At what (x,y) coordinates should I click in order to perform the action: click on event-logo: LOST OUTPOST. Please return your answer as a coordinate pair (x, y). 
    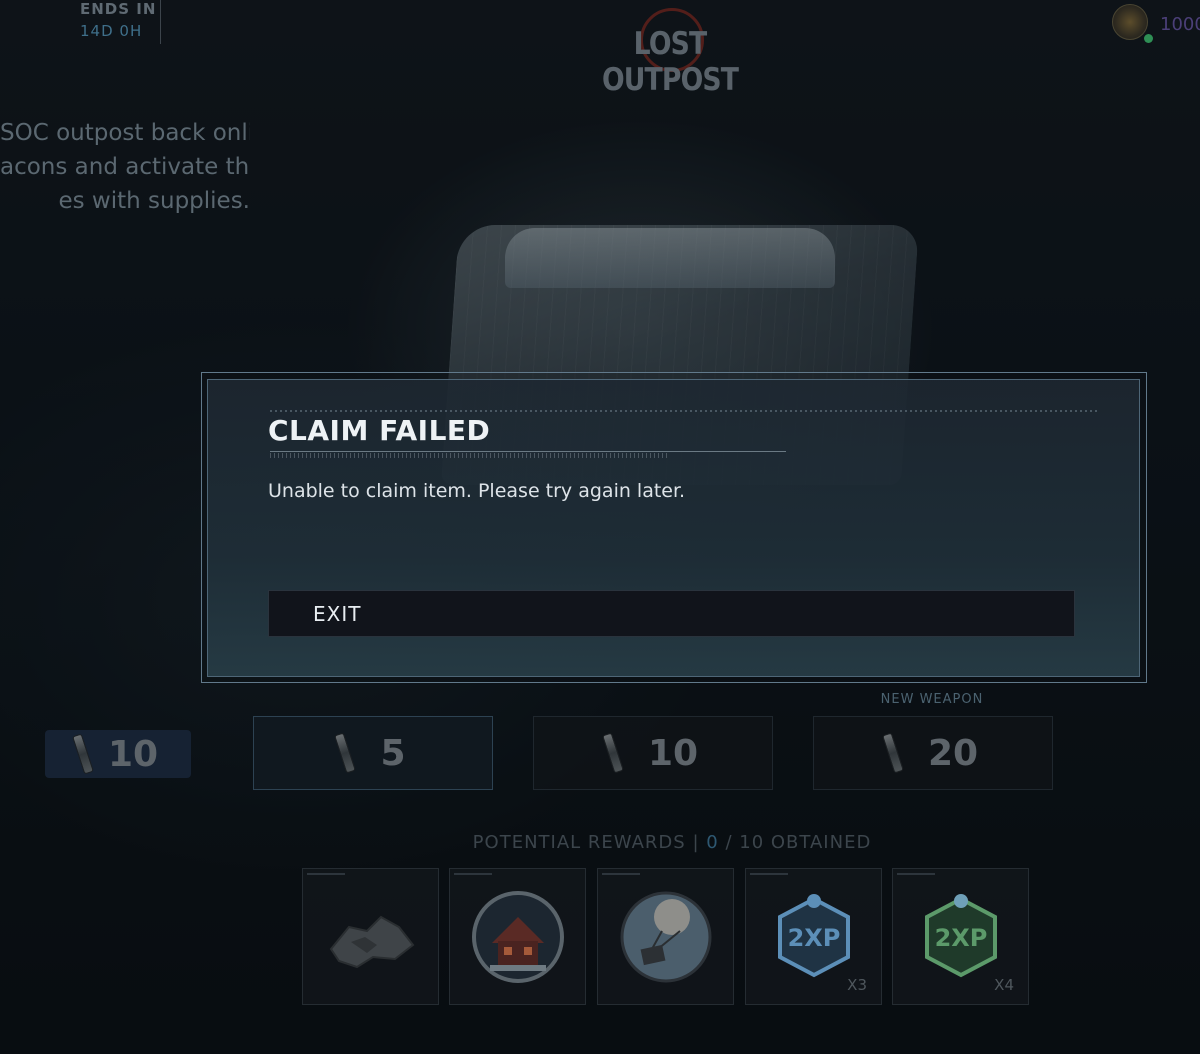
    Looking at the image, I should click on (670, 53).